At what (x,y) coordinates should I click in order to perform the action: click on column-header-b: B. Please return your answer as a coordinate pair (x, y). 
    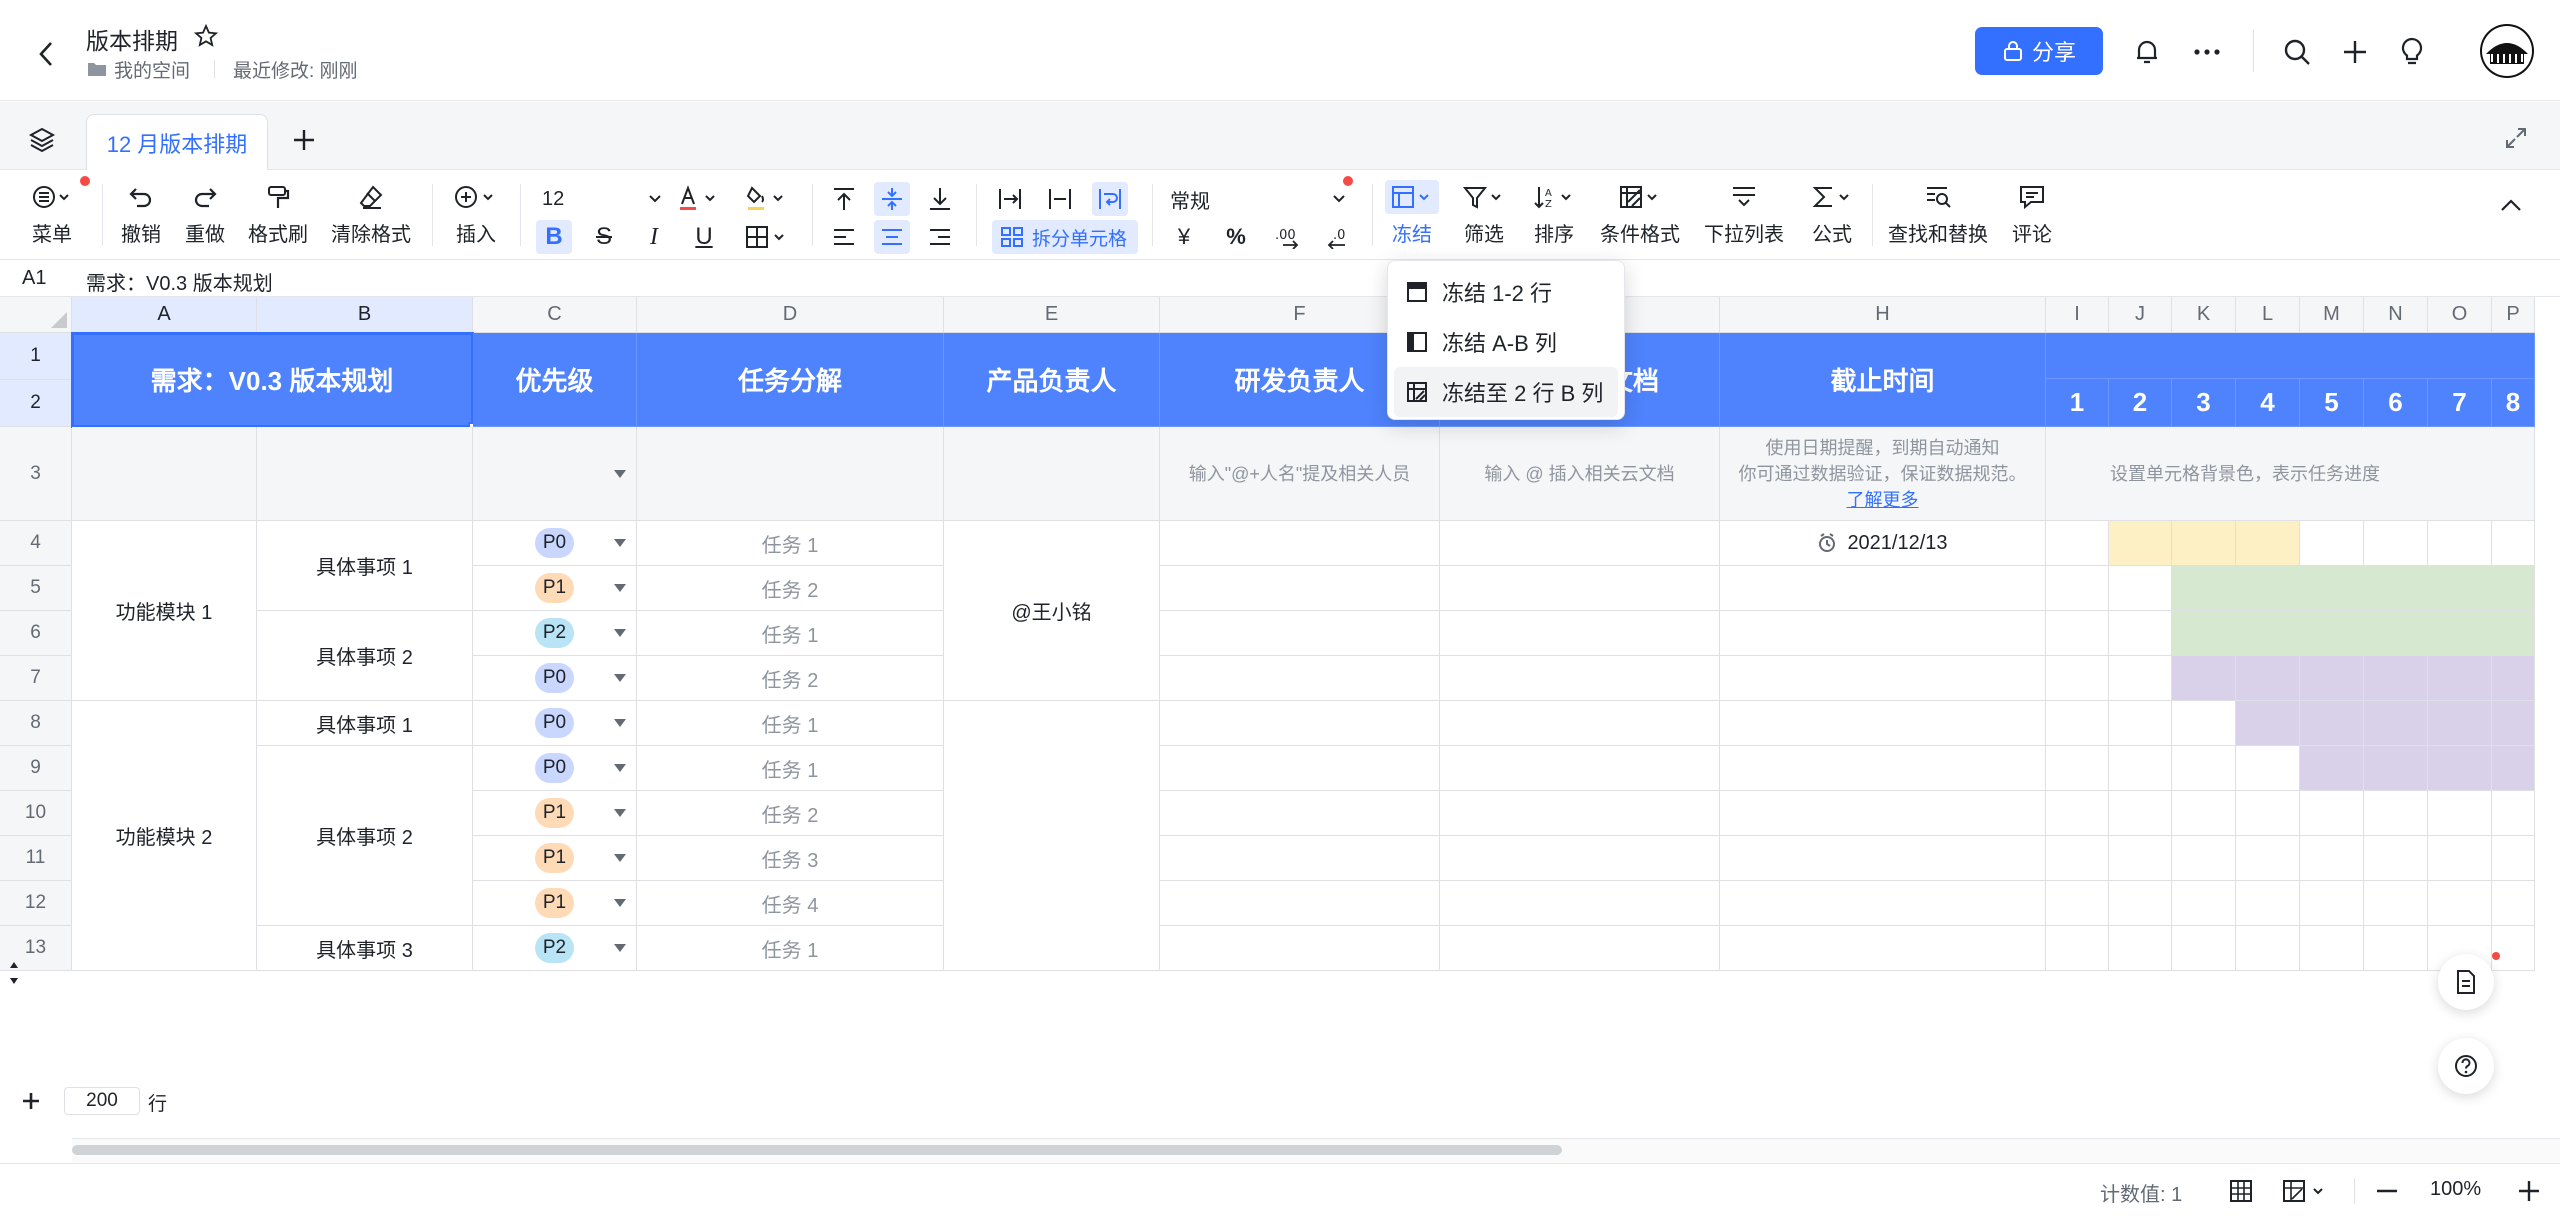
    Looking at the image, I should click on (365, 315).